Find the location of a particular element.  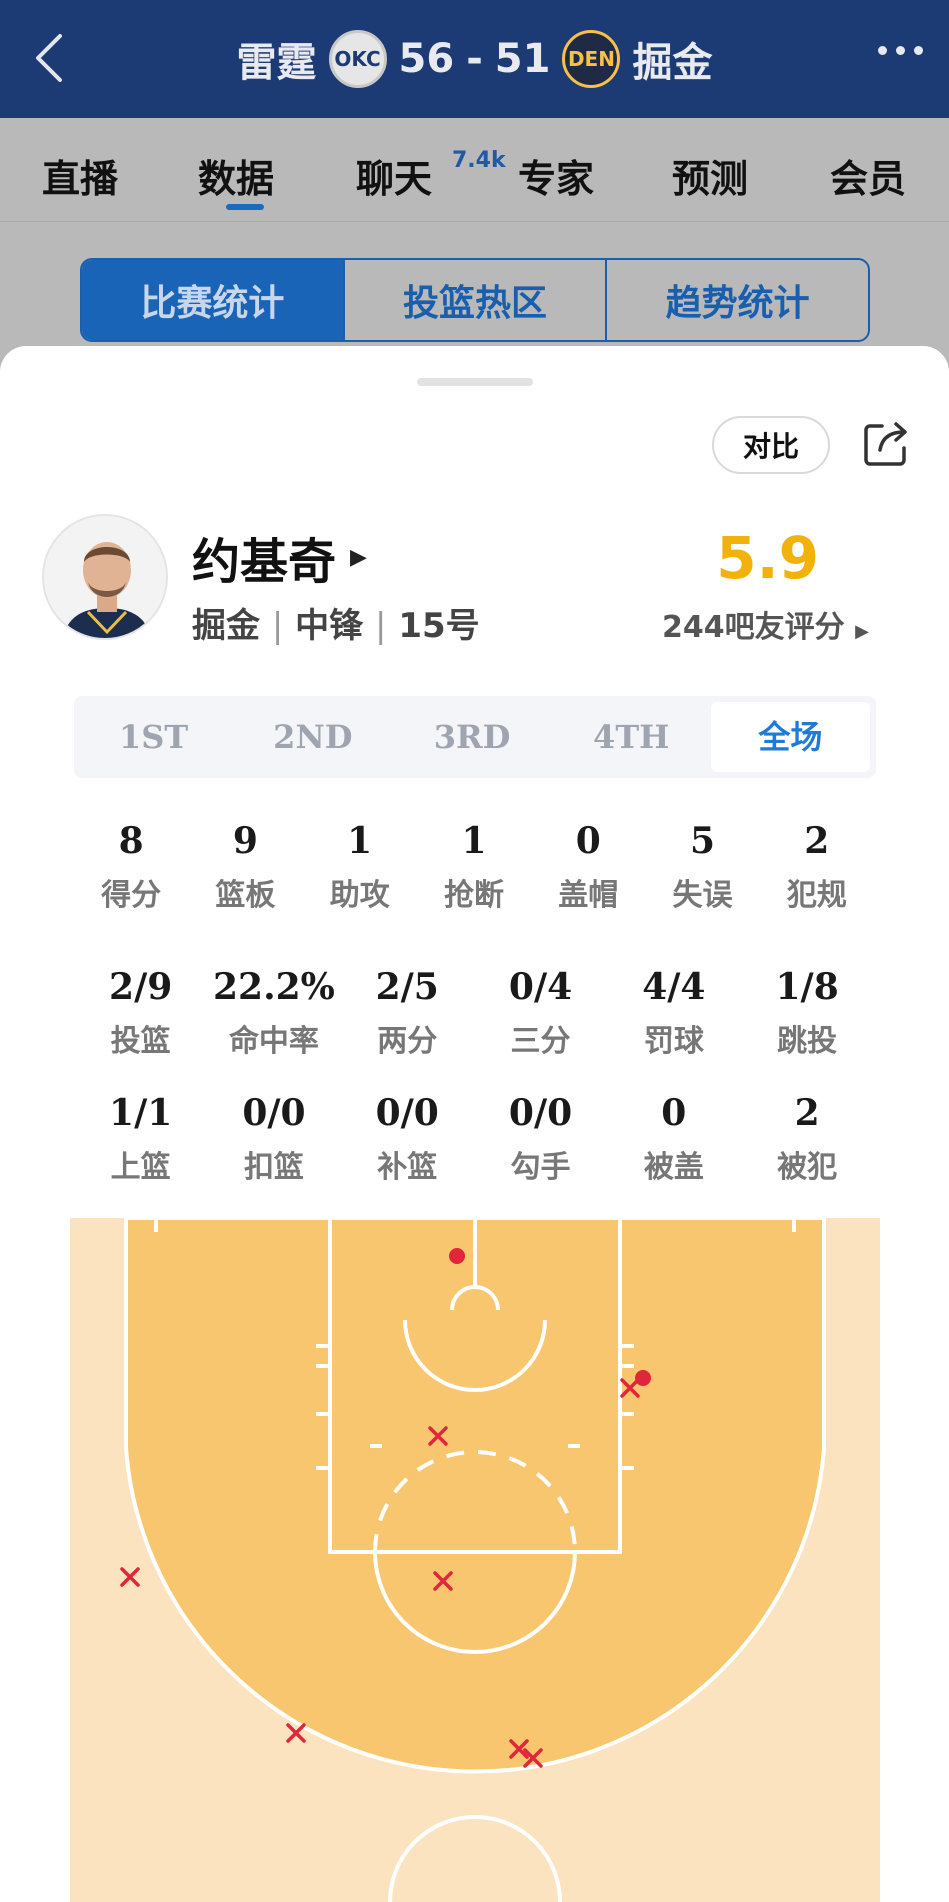

tab-membership: 会员 is located at coordinates (868, 175).